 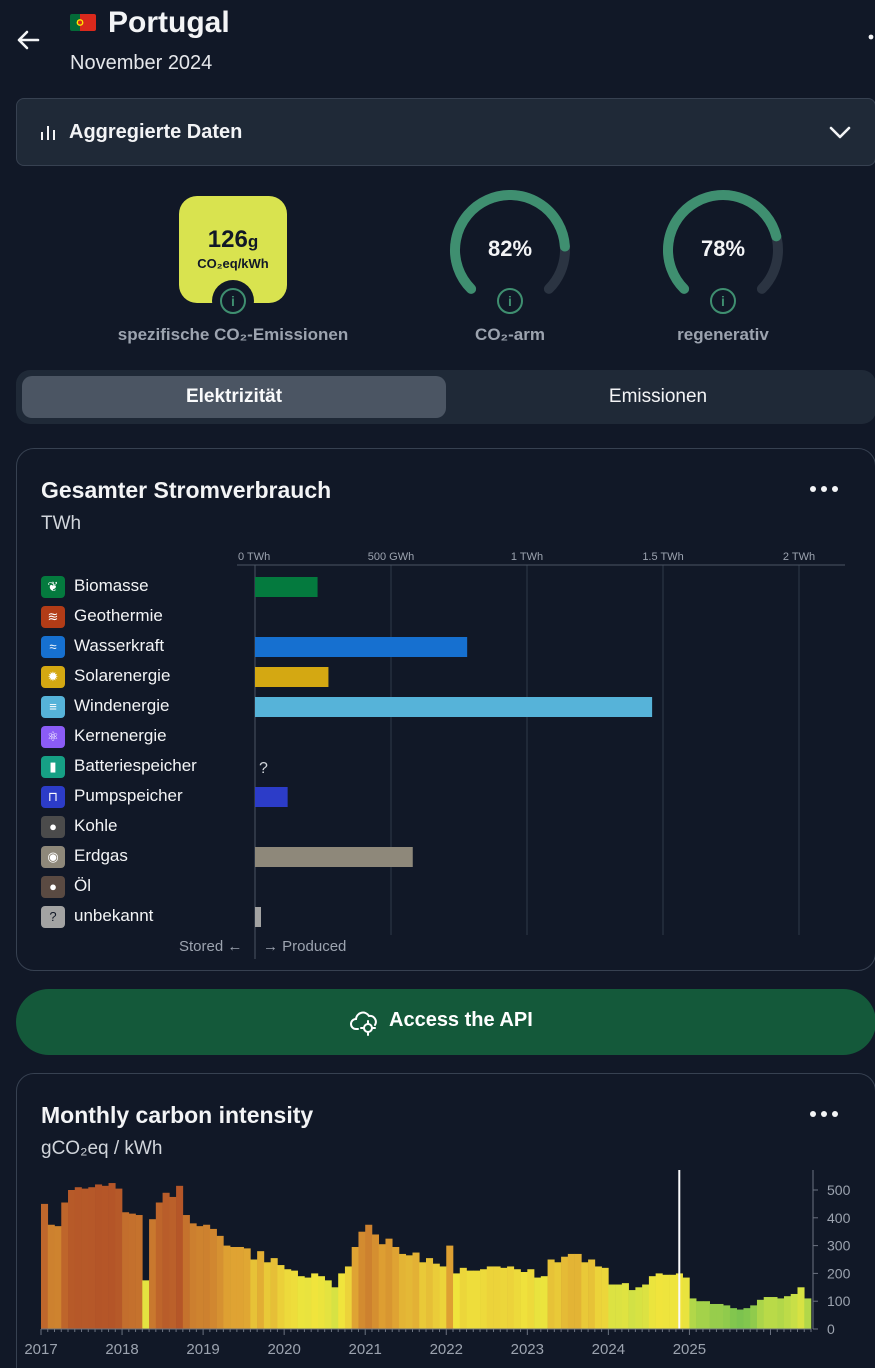 I want to click on period-label: November 2024, so click(x=141, y=63).